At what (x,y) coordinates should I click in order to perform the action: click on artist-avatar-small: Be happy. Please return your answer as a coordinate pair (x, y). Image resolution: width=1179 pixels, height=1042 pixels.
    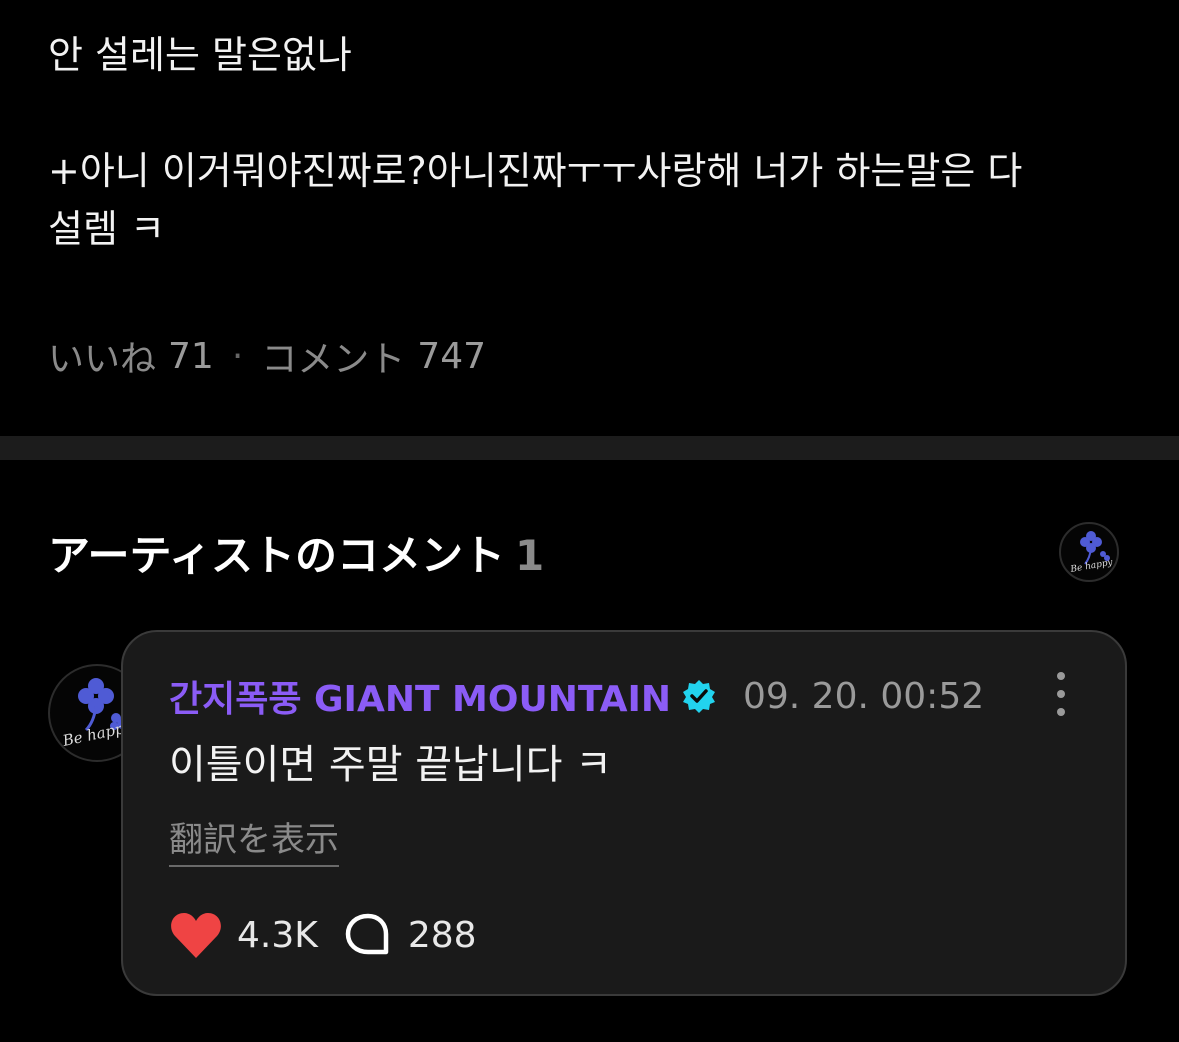
    Looking at the image, I should click on (1089, 552).